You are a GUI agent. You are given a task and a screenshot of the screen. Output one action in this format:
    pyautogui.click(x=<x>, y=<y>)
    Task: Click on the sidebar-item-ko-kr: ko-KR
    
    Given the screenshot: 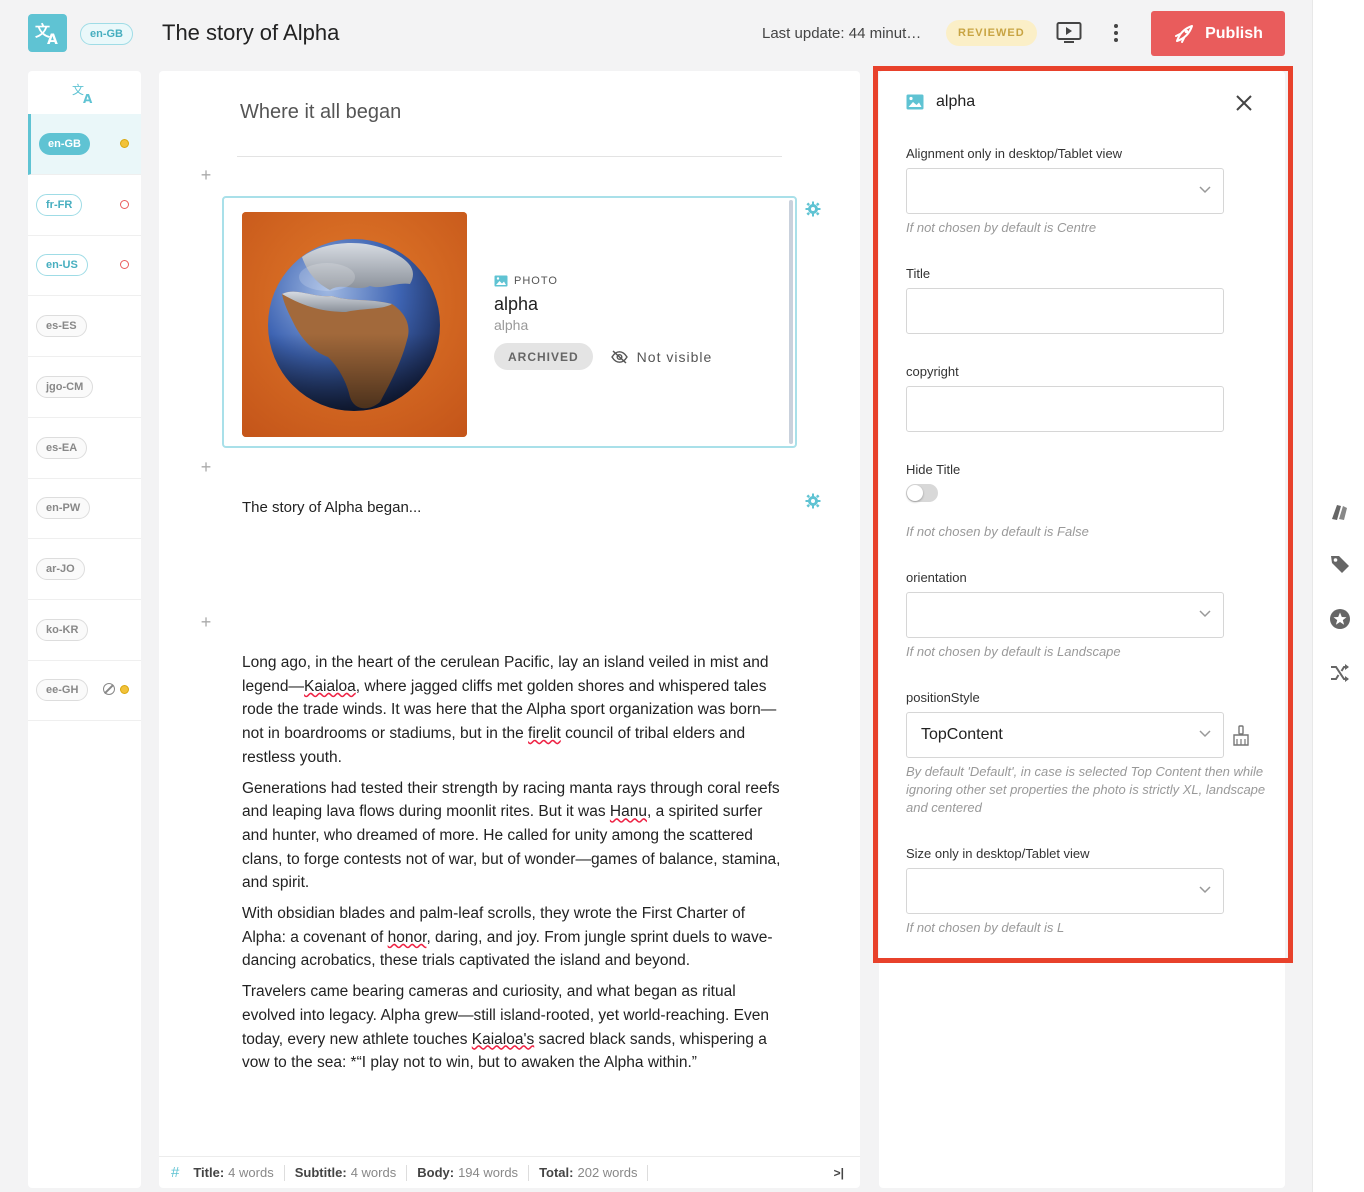 What is the action you would take?
    pyautogui.click(x=84, y=630)
    